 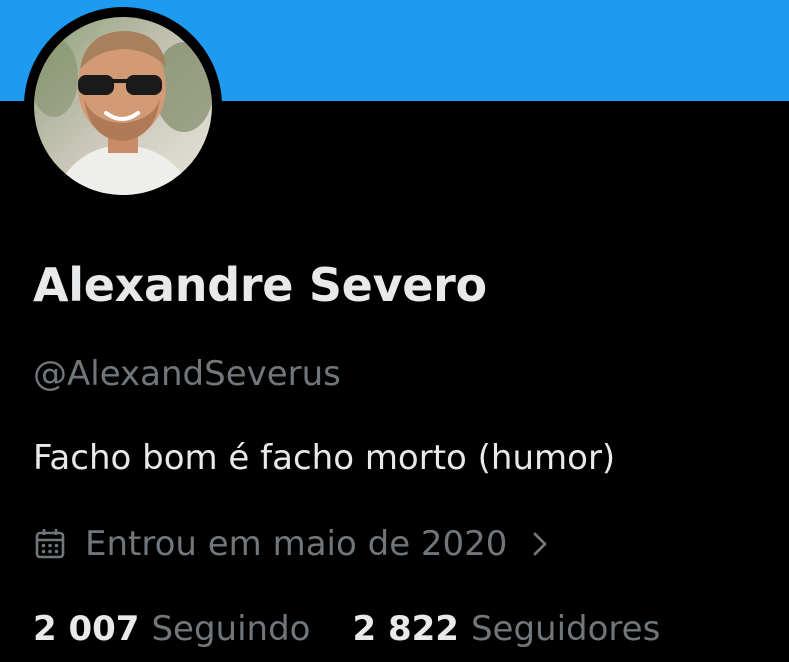 I want to click on follow-stats: 2 007 Seguindo 2 822 Seguidores, so click(x=346, y=629).